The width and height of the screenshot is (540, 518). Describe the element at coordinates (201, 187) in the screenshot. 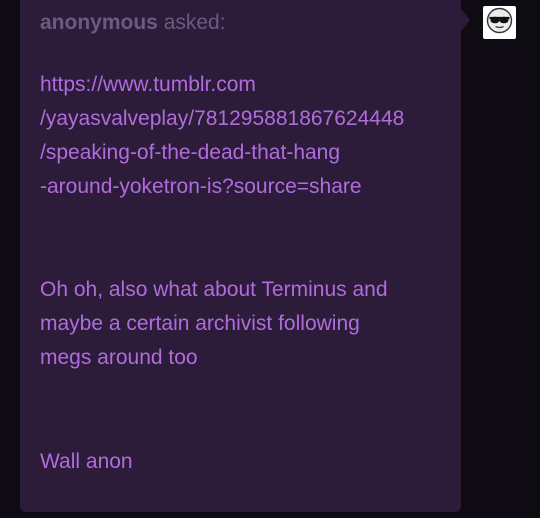

I see `link-line: -around-yoketron-is?source=share` at that location.